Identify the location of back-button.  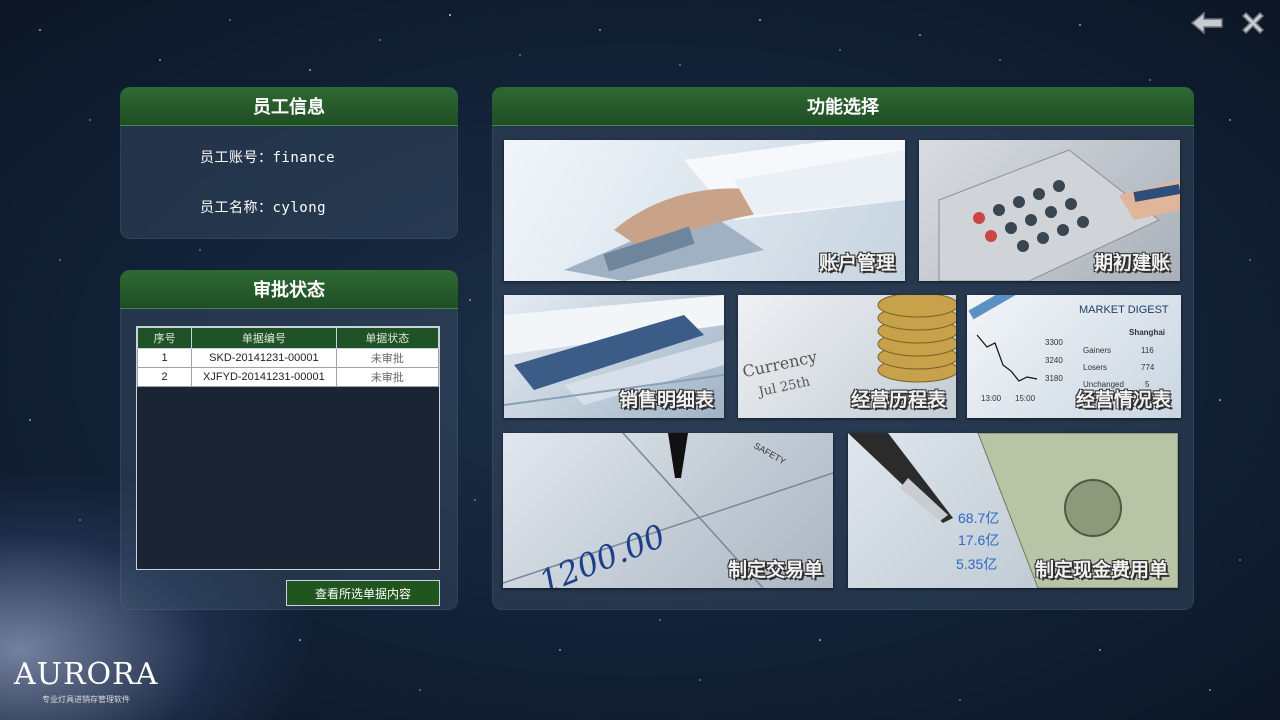
(1207, 23).